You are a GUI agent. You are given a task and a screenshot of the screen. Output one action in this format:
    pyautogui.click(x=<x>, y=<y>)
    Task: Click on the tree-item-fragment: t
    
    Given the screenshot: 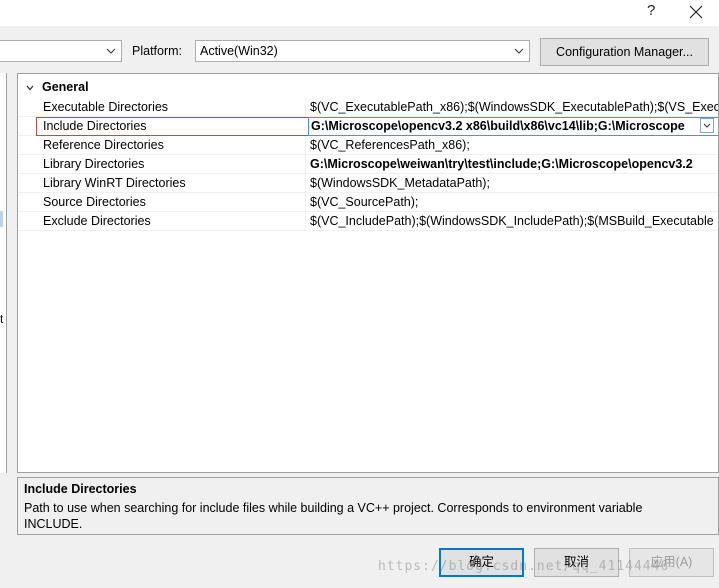 What is the action you would take?
    pyautogui.click(x=2, y=319)
    